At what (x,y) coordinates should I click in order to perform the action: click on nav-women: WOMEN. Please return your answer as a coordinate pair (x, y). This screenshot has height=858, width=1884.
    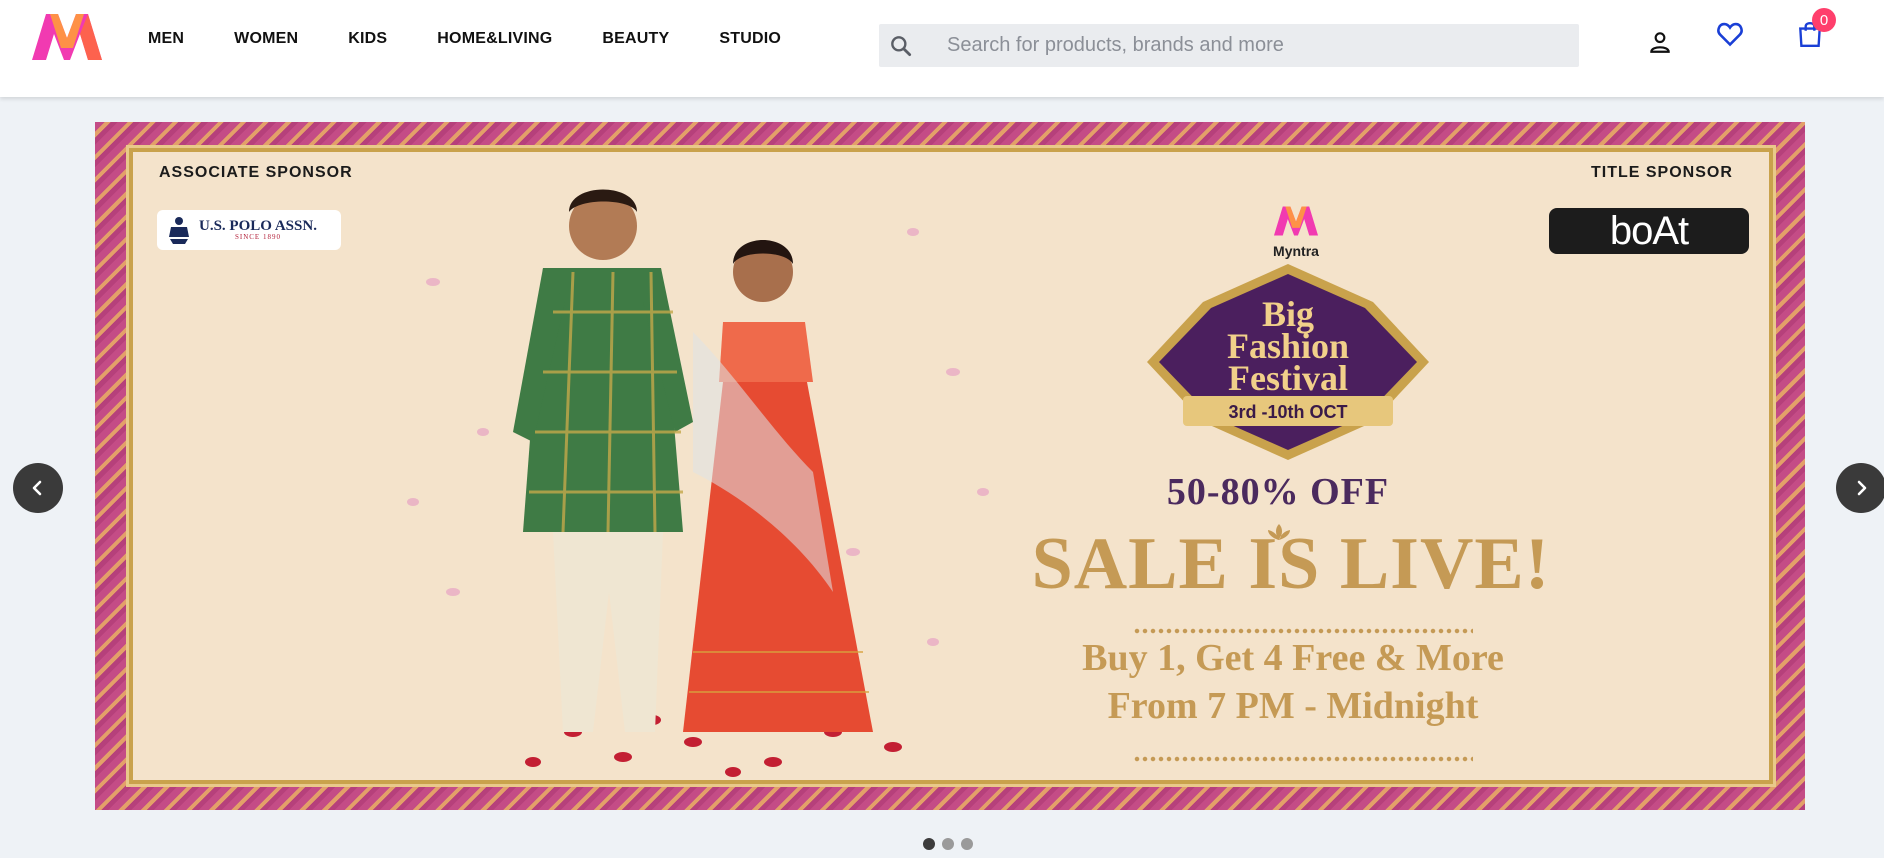
    Looking at the image, I should click on (266, 39).